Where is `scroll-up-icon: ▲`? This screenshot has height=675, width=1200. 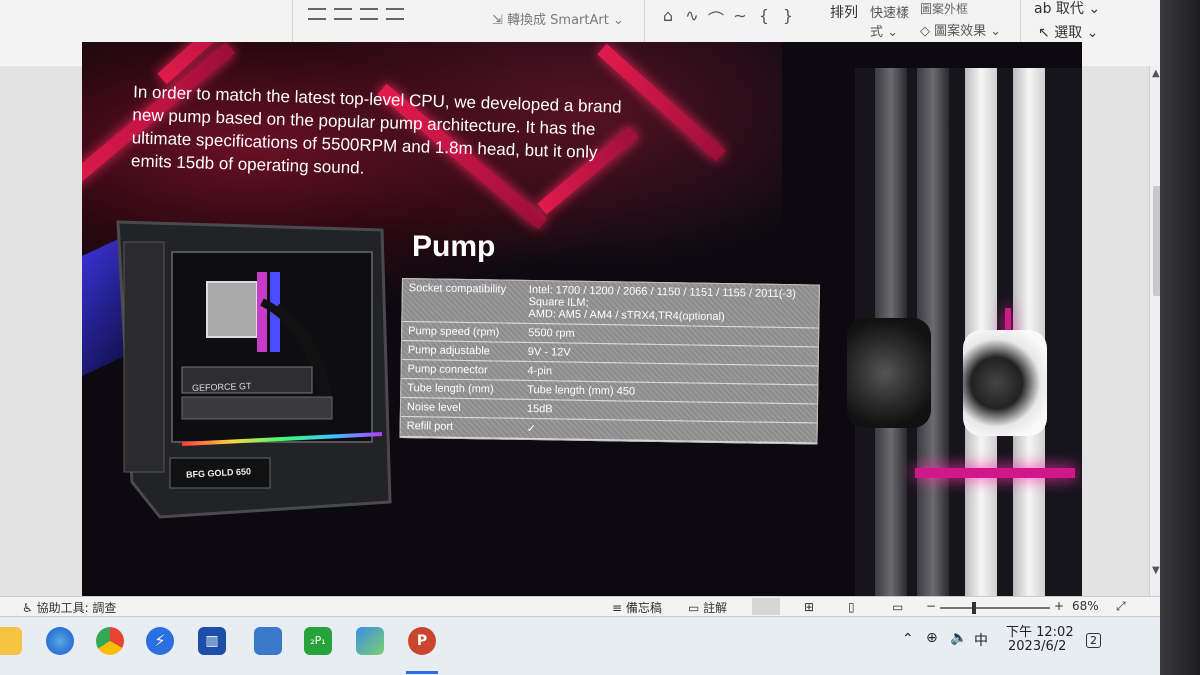
scroll-up-icon: ▲ is located at coordinates (1156, 73).